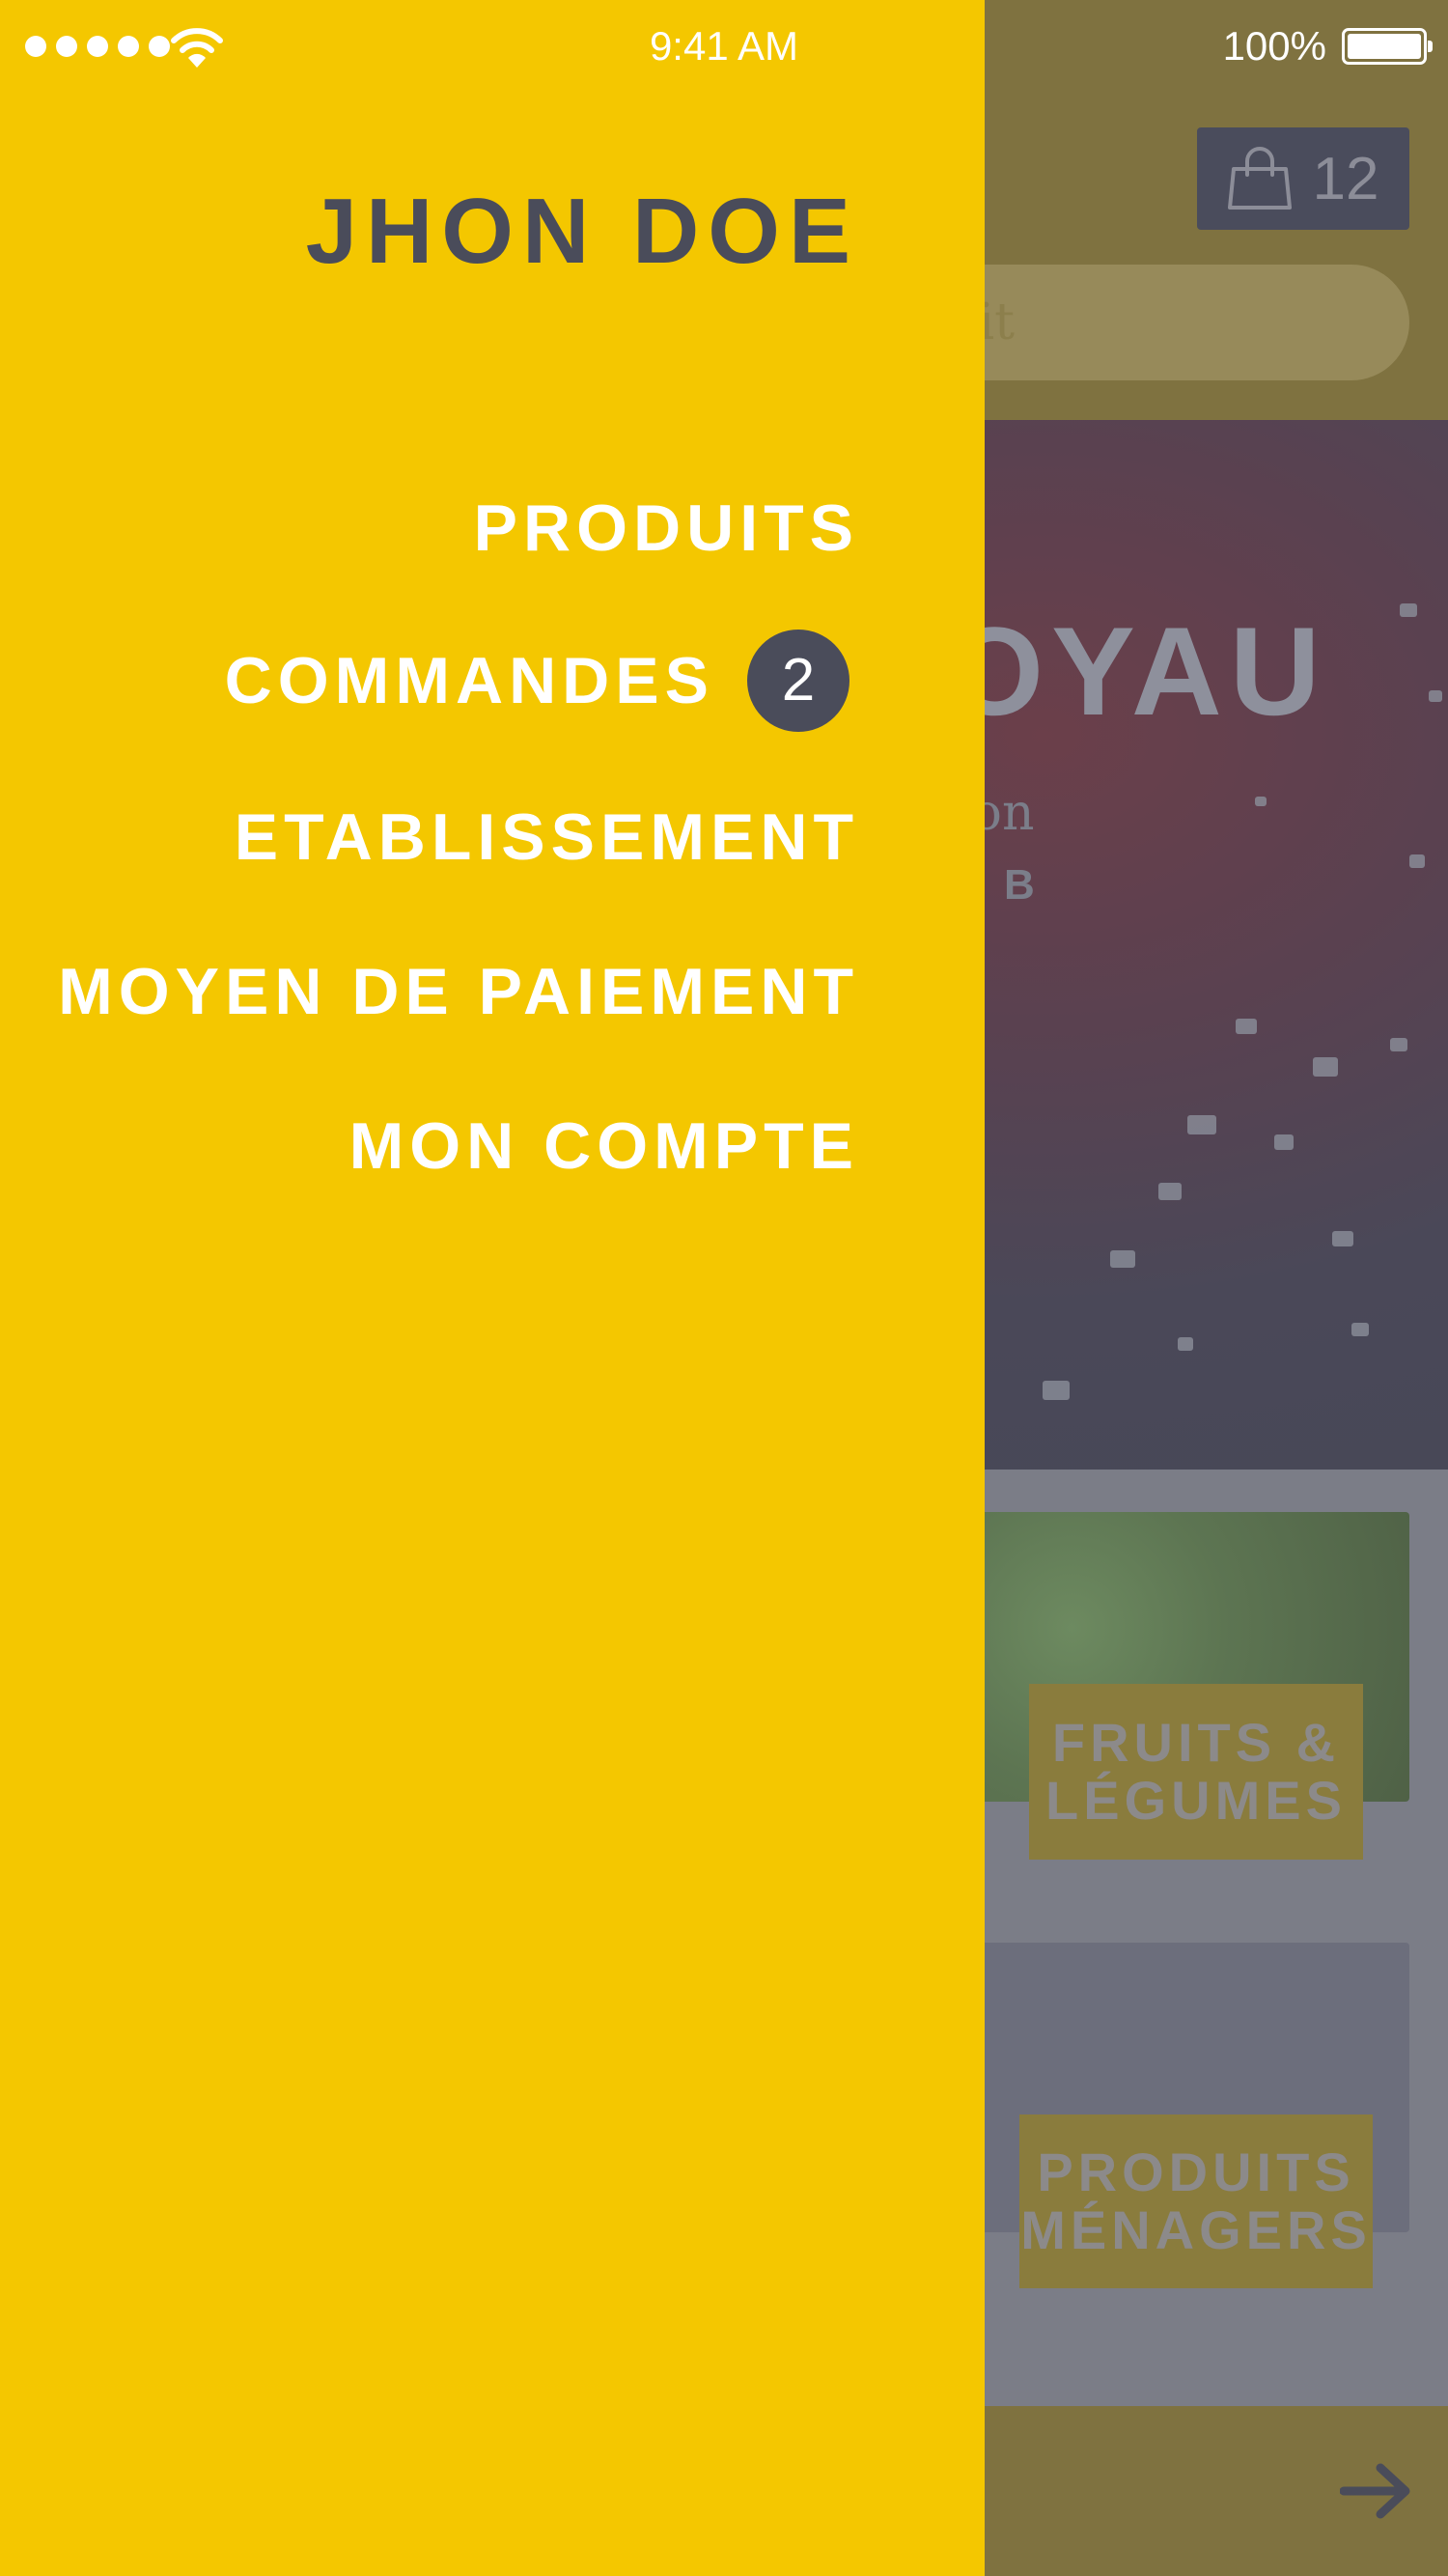 The height and width of the screenshot is (2576, 1448). What do you see at coordinates (1196, 2201) in the screenshot?
I see `category-label-menagers: PRODUITS MÉNAGERS` at bounding box center [1196, 2201].